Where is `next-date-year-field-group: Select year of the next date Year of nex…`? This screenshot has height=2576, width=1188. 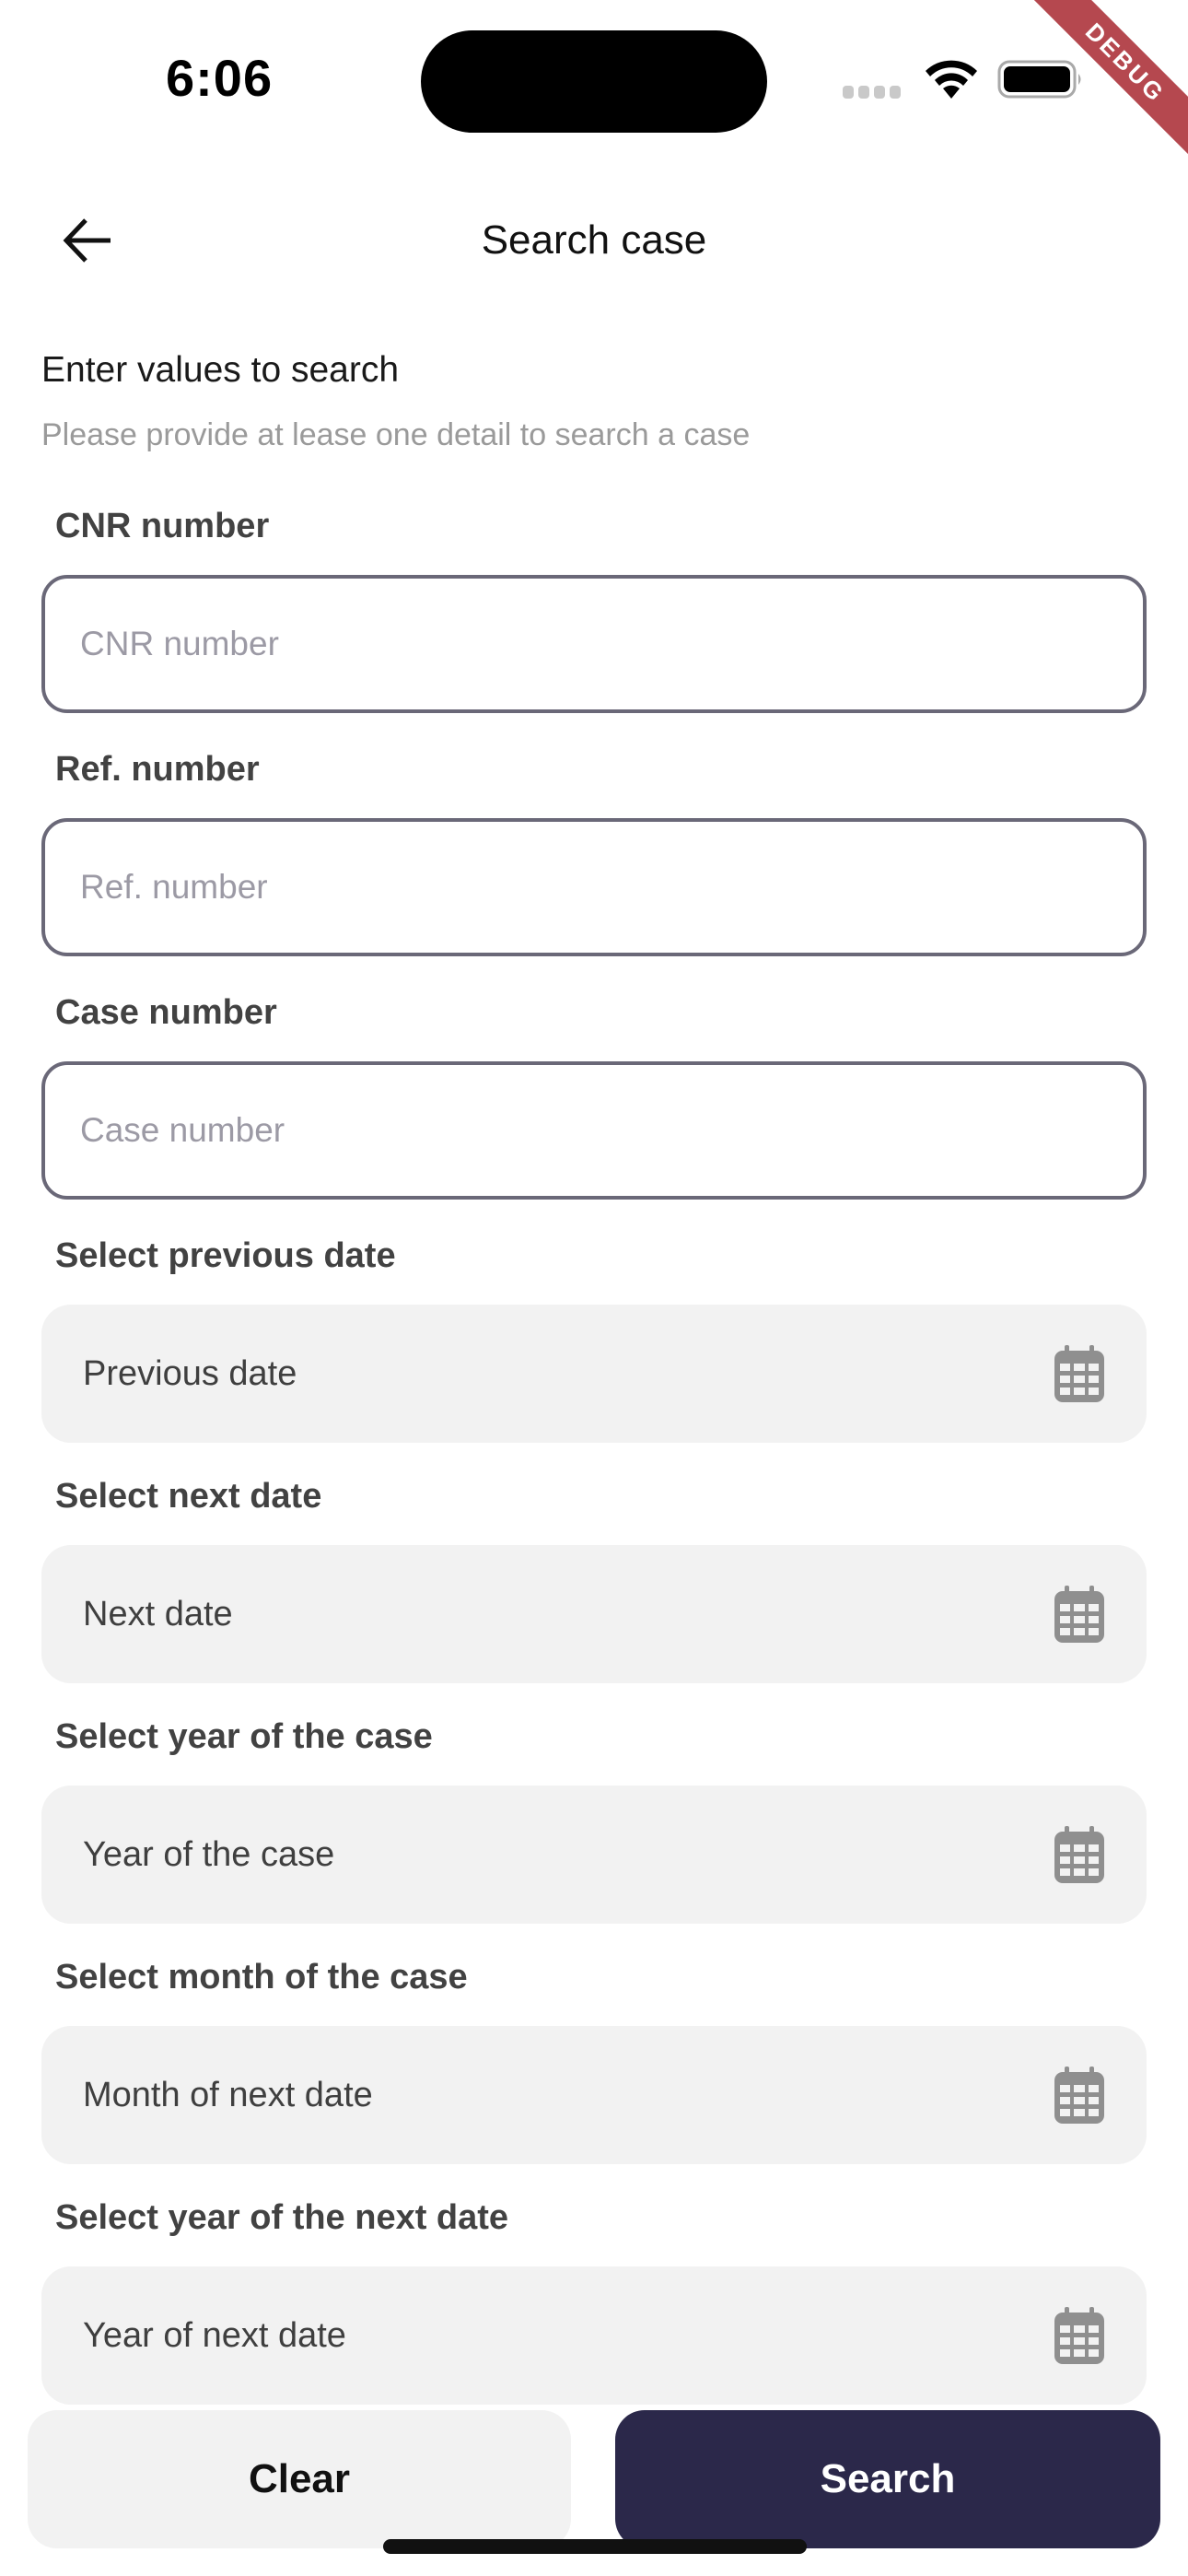
next-date-year-field-group: Select year of the next date Year of nex… is located at coordinates (594, 2300).